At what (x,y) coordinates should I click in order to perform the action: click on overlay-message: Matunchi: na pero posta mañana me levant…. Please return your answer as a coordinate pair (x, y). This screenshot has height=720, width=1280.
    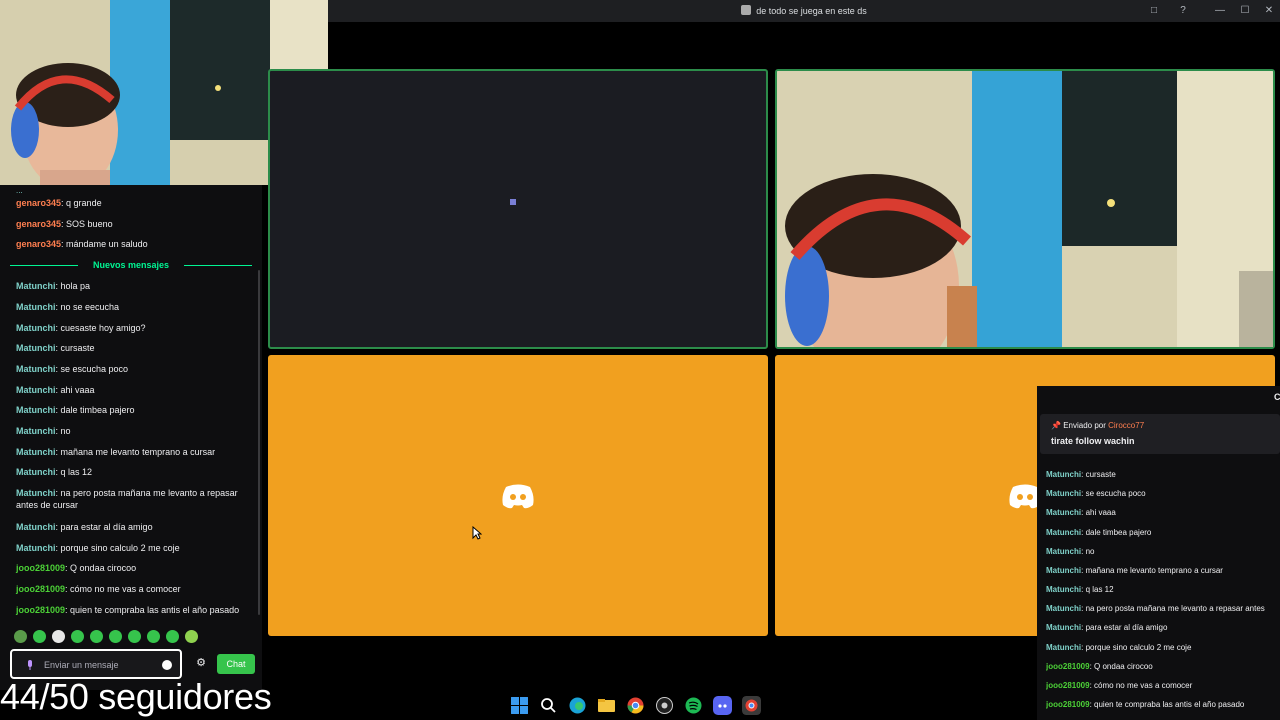
    Looking at the image, I should click on (1155, 608).